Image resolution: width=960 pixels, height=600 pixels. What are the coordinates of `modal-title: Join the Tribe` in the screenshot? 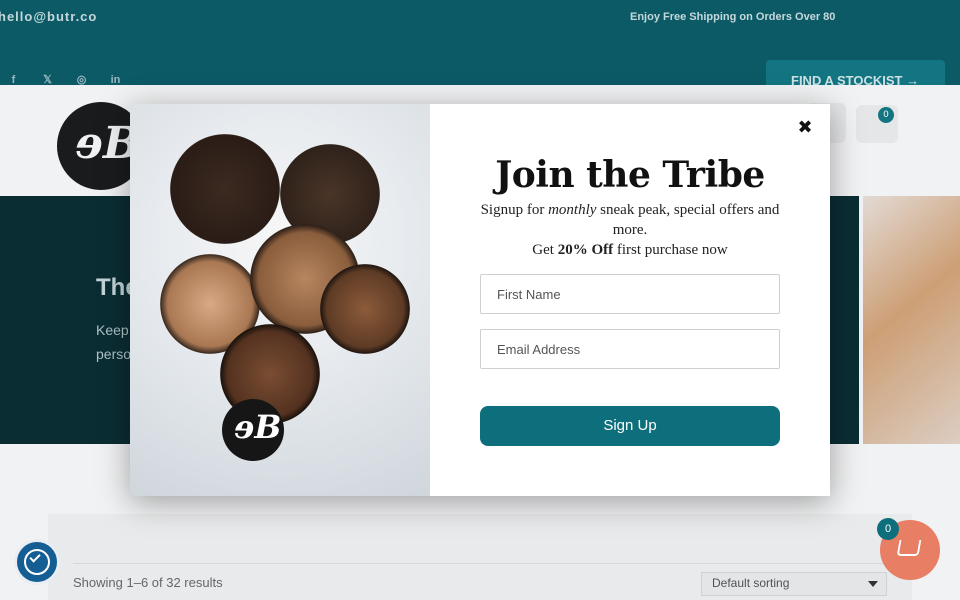 It's located at (630, 175).